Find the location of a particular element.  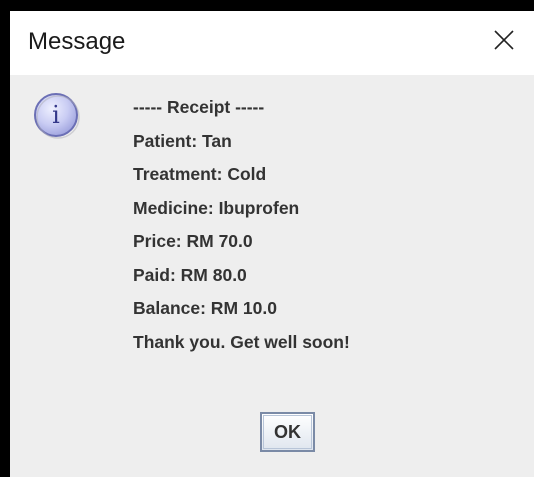

balance-line: Balance: RM 10.0 is located at coordinates (205, 308).